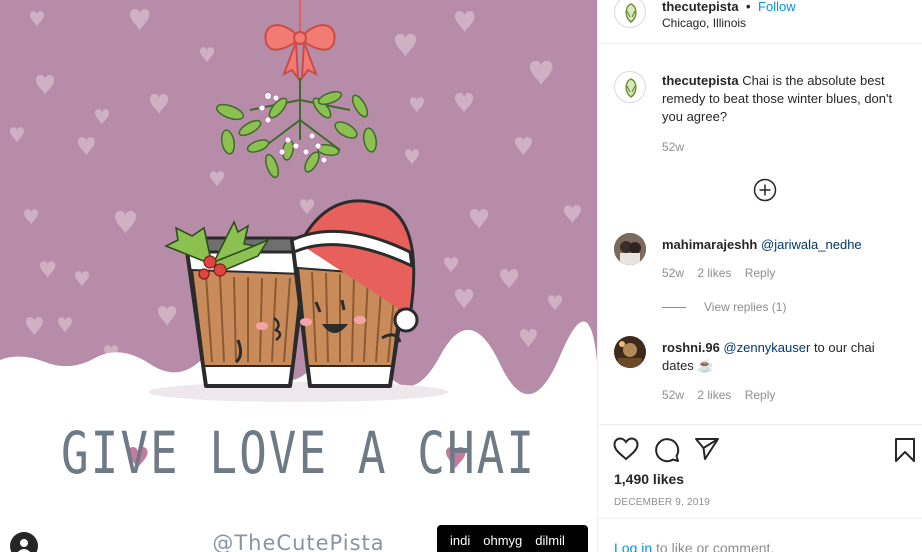 The width and height of the screenshot is (922, 552). What do you see at coordinates (296, 128) in the screenshot?
I see `mistletoe` at bounding box center [296, 128].